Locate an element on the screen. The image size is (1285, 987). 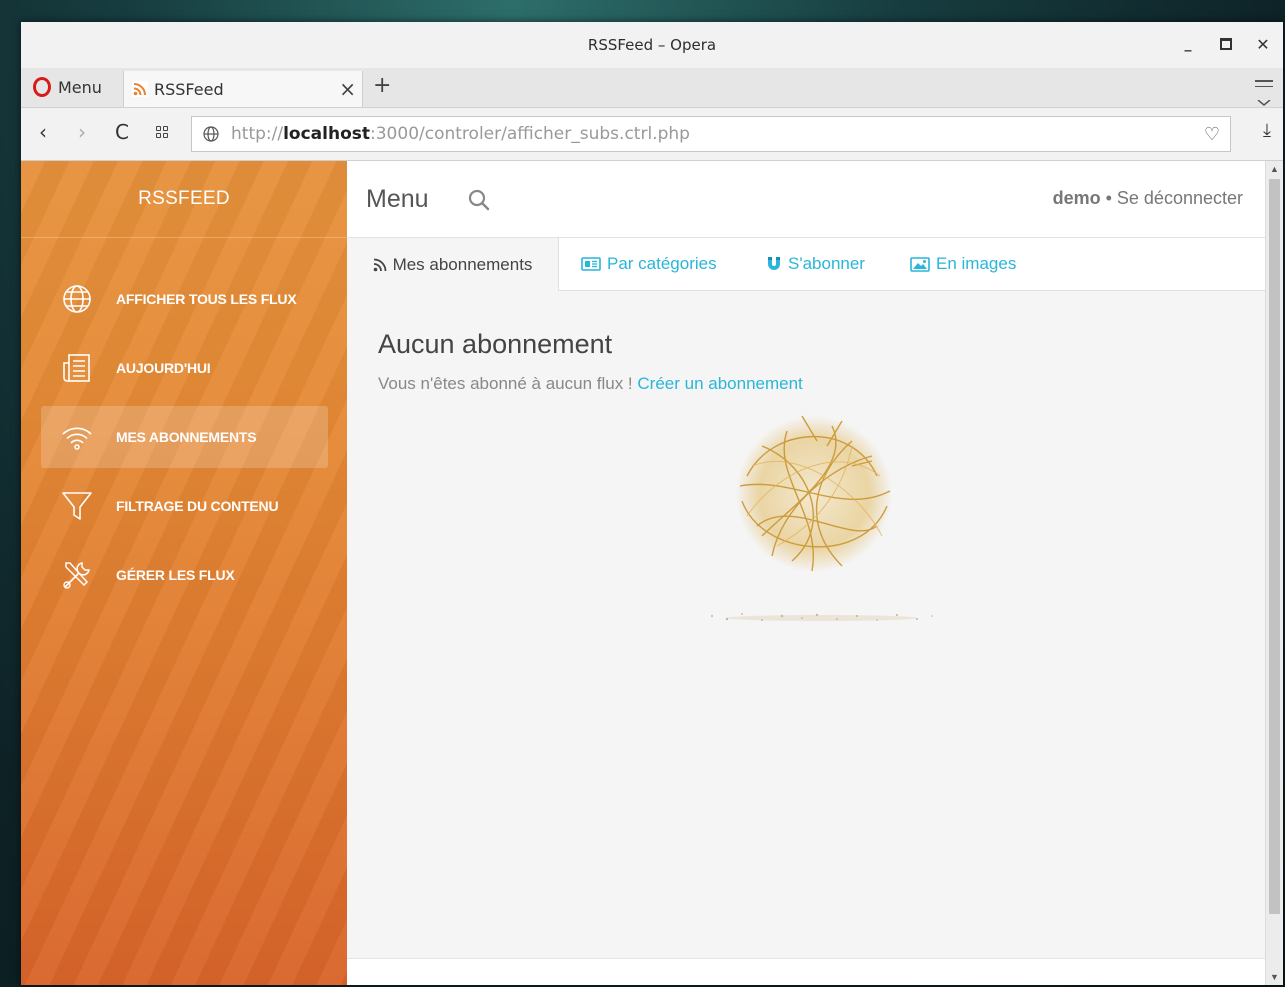
new-tab-button: + is located at coordinates (382, 85).